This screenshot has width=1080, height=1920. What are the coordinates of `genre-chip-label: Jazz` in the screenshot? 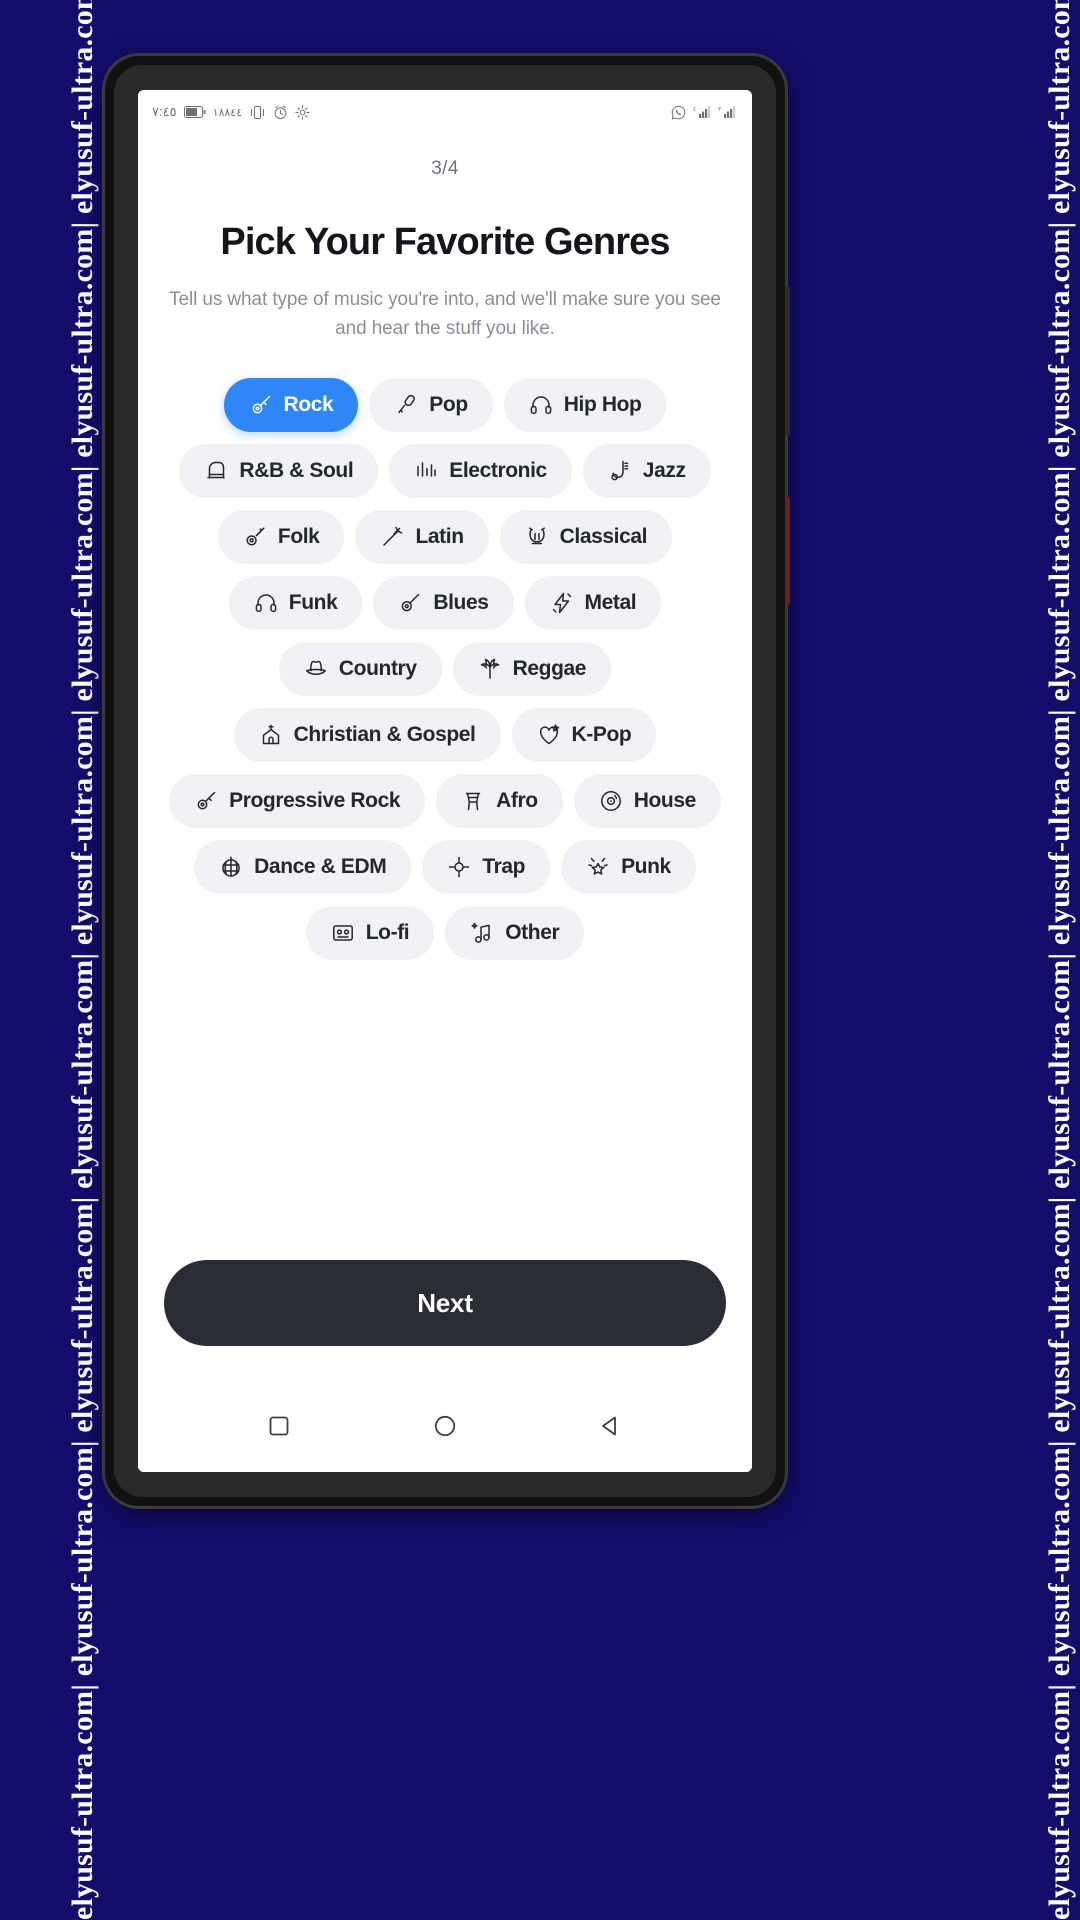 It's located at (664, 470).